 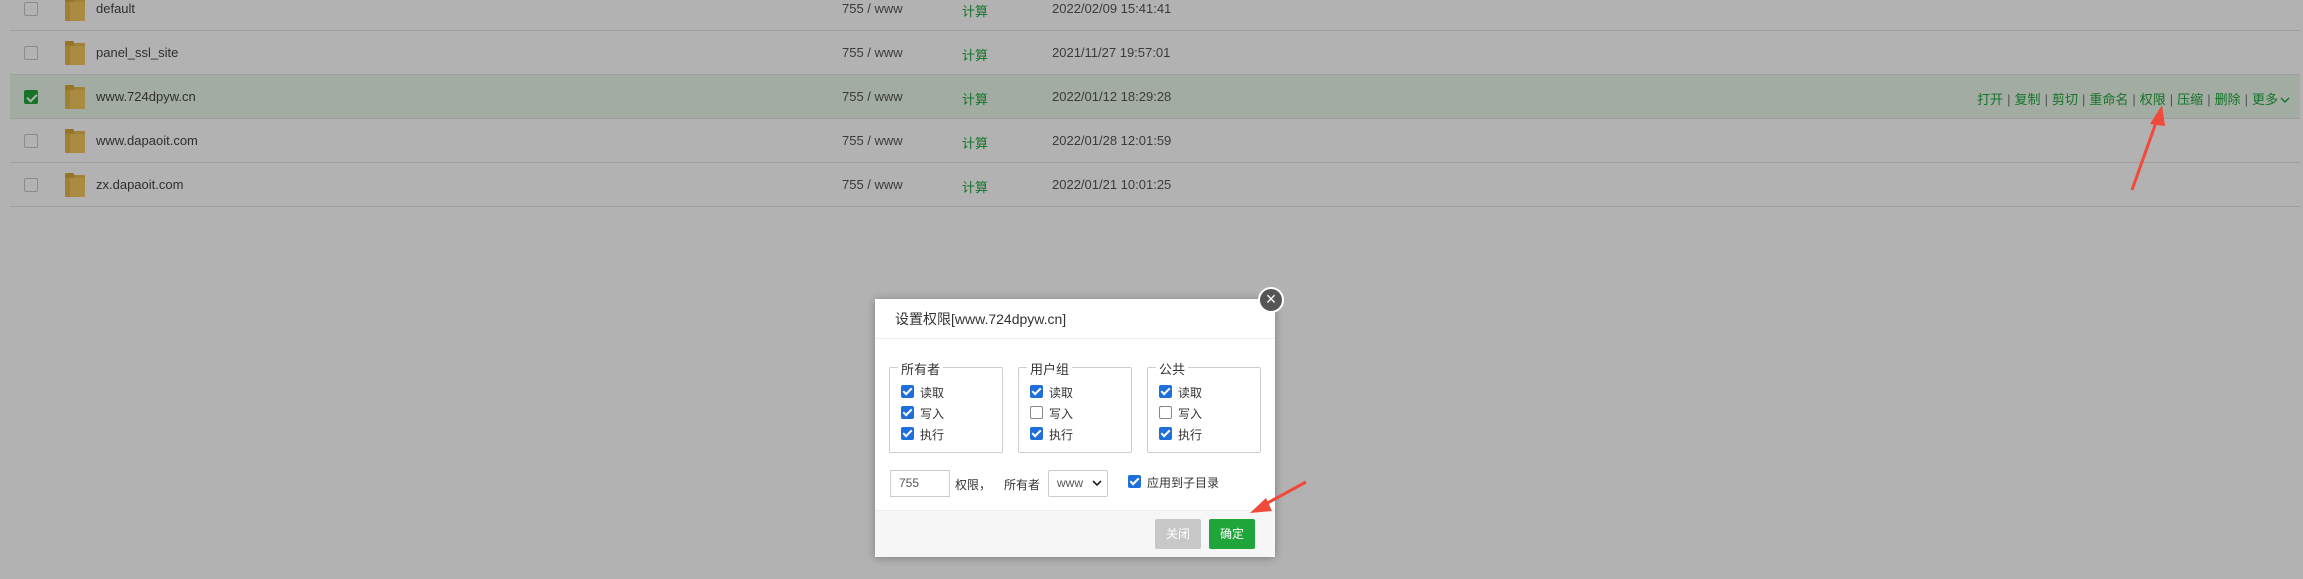 I want to click on apply-subdirs-checkbox, so click(x=1134, y=481).